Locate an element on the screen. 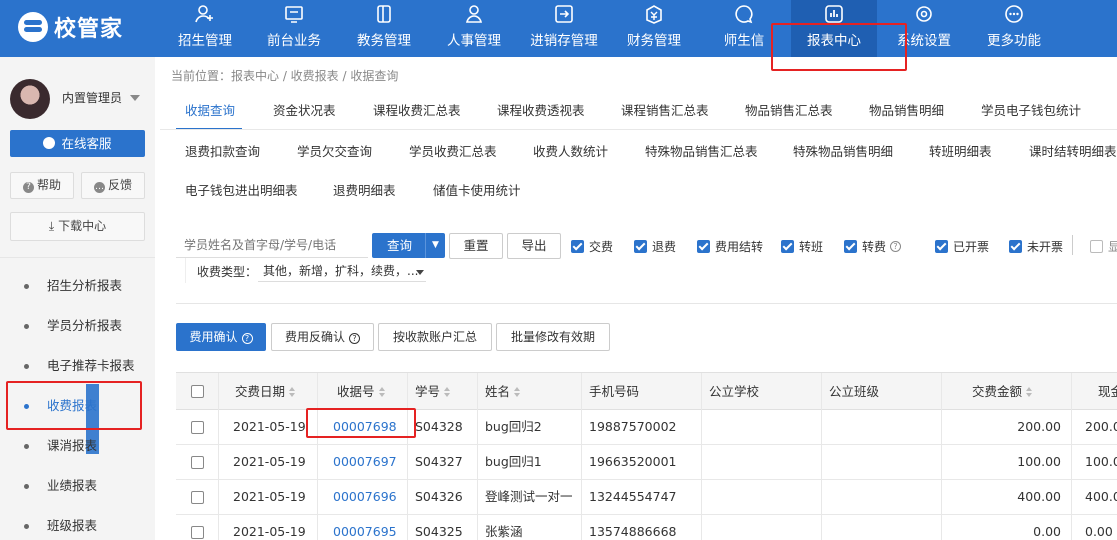 This screenshot has height=540, width=1117. checkbox-refund: 退费 is located at coordinates (655, 246).